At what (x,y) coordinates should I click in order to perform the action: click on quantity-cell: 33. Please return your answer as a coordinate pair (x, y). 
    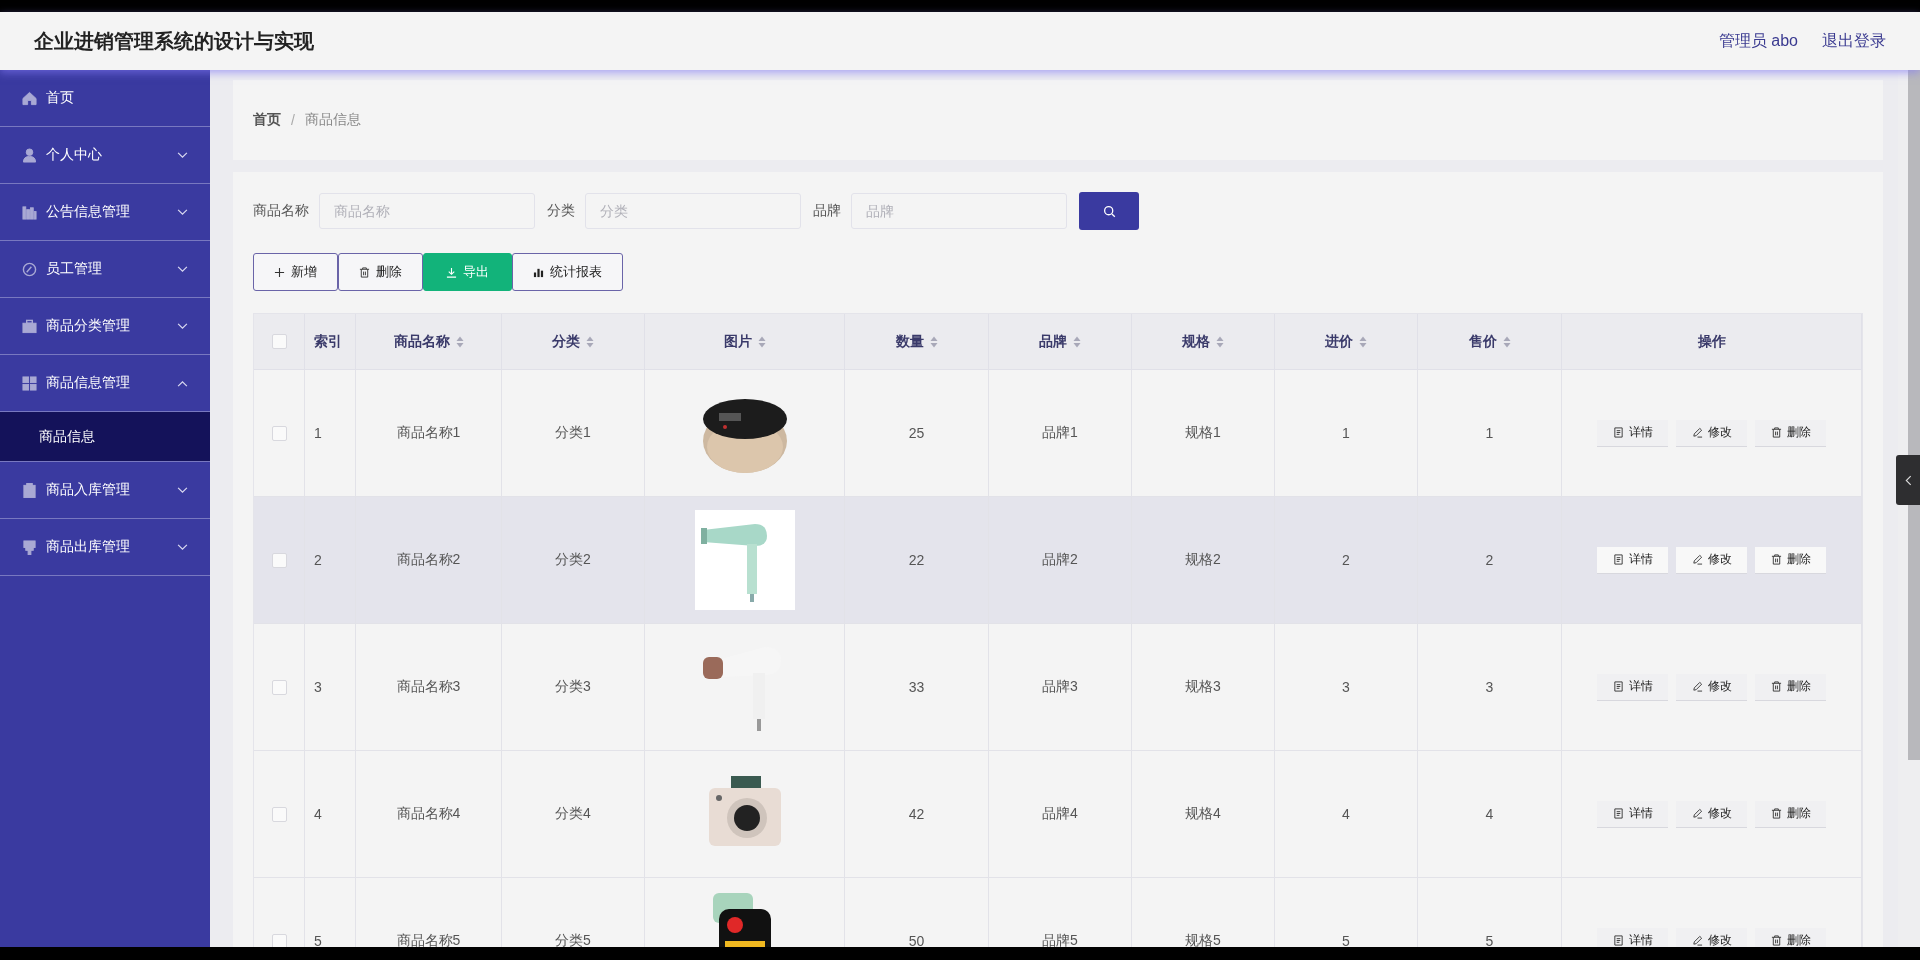
    Looking at the image, I should click on (916, 687).